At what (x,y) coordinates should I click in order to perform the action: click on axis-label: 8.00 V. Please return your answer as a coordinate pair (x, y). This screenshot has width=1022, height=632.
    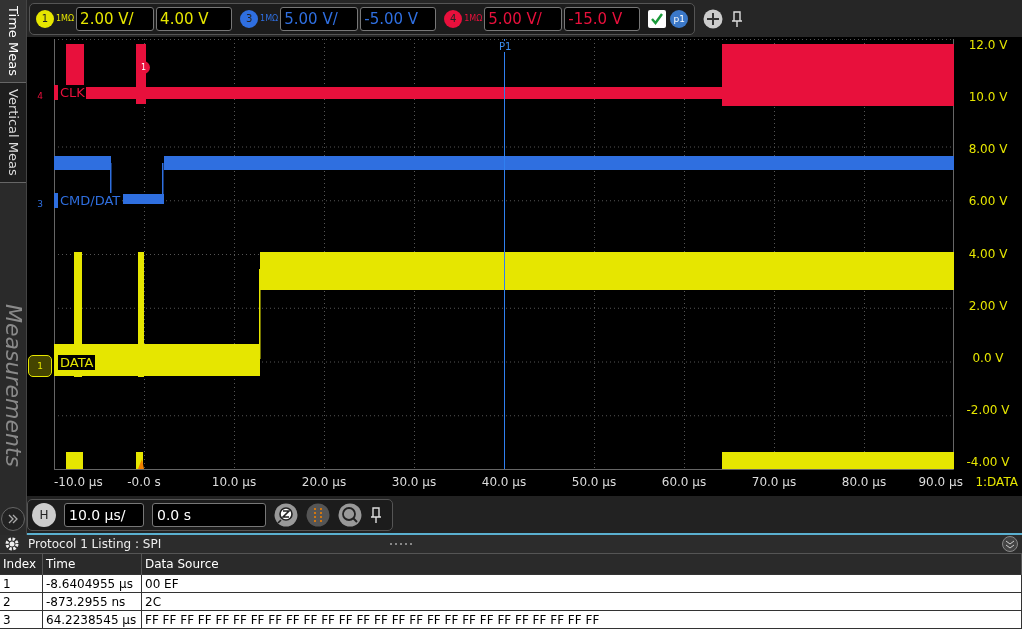
    Looking at the image, I should click on (988, 149).